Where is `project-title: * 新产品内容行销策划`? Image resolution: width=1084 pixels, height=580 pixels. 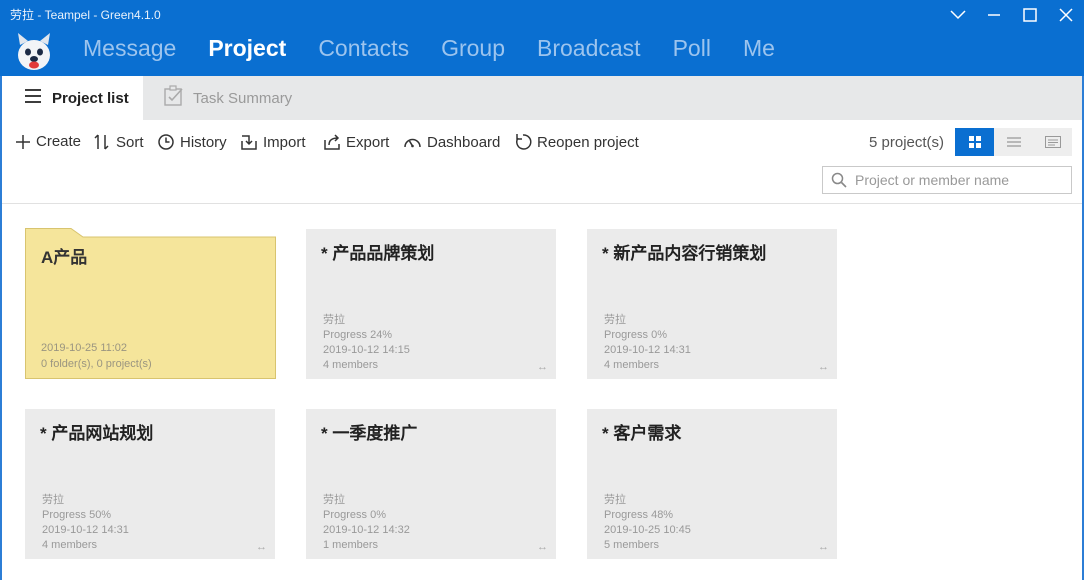 project-title: * 新产品内容行销策划 is located at coordinates (684, 253).